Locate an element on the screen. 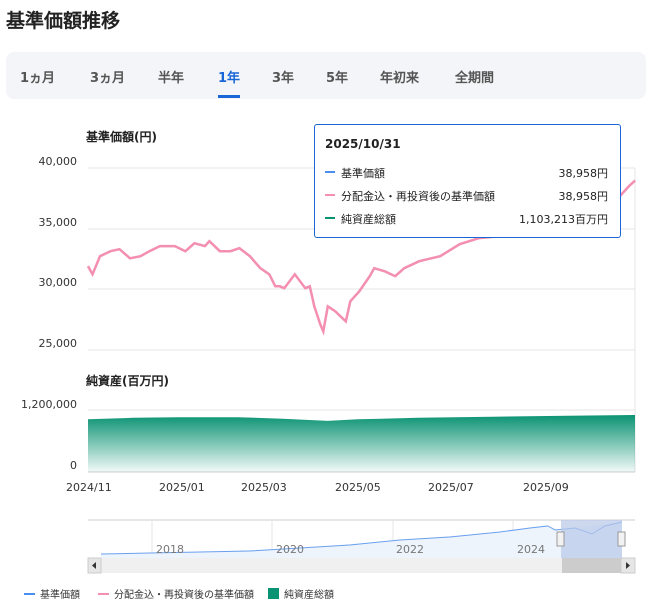 This screenshot has height=608, width=666. navigator-range is located at coordinates (591, 539).